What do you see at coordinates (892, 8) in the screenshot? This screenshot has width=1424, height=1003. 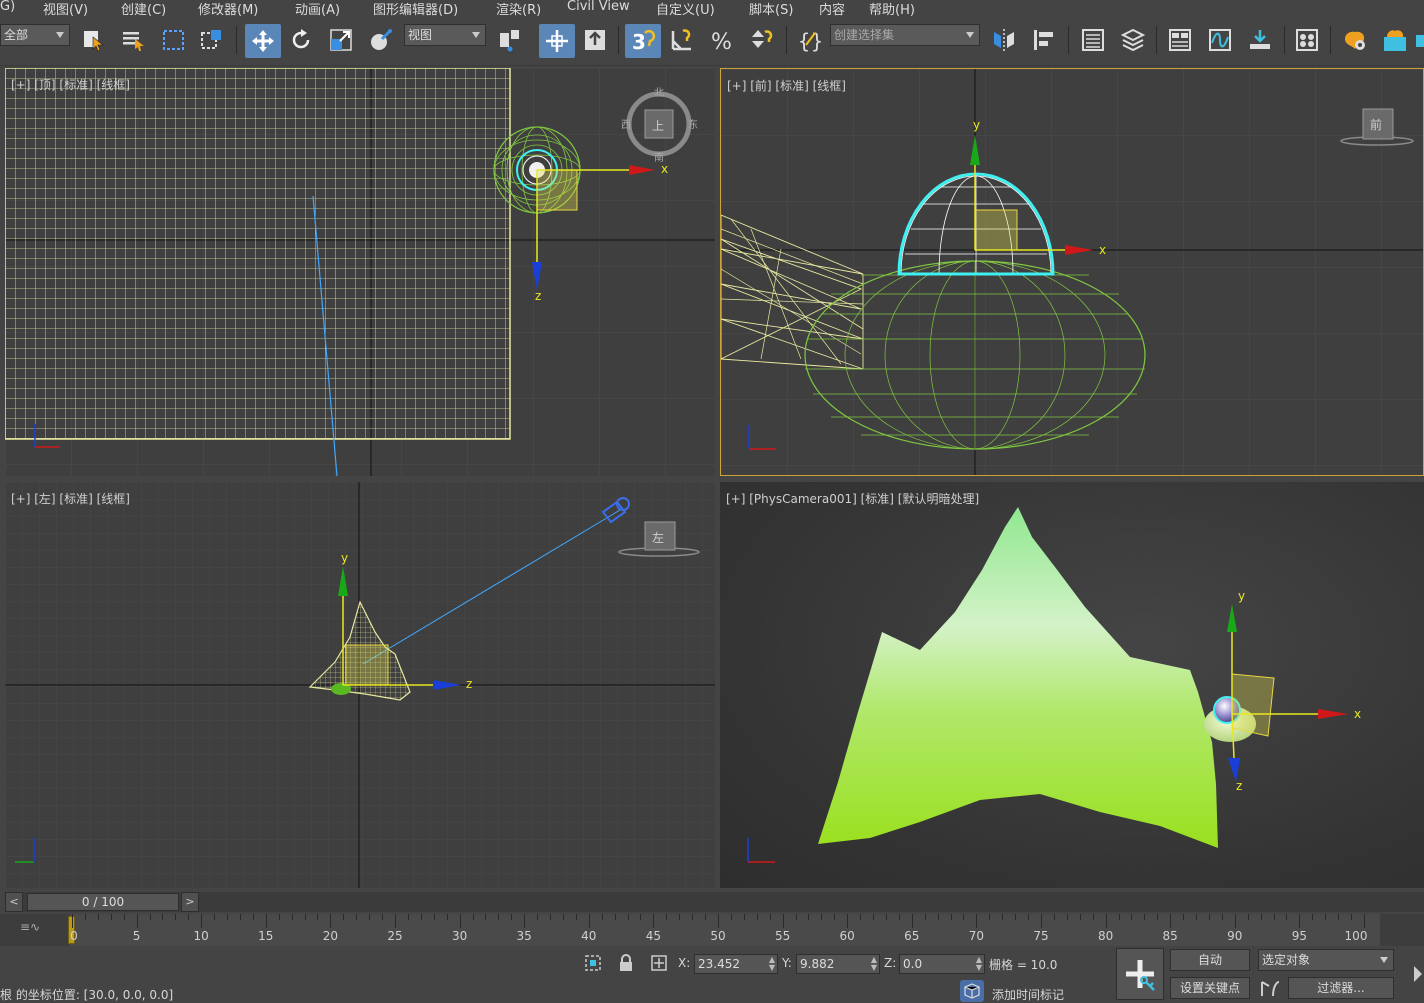 I see `menu-item-help: 帮助(H)` at bounding box center [892, 8].